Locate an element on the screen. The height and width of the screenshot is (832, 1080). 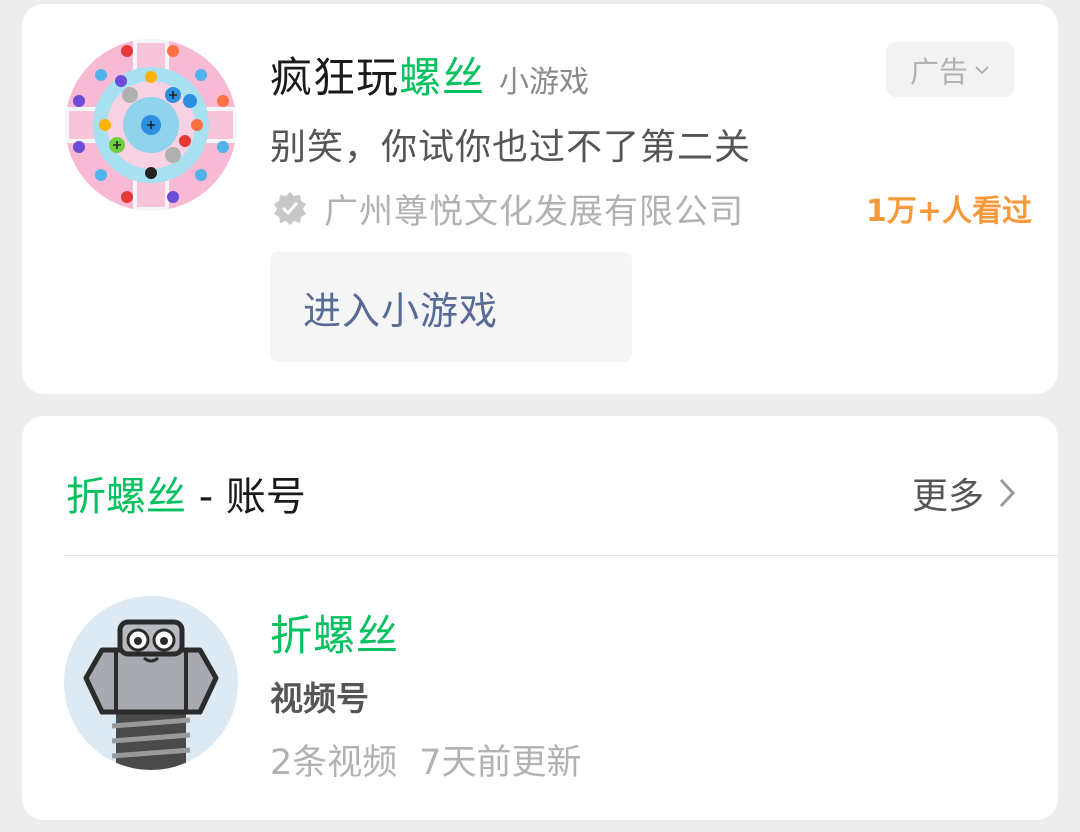
section-title: 折螺丝 - 账号 is located at coordinates (186, 493).